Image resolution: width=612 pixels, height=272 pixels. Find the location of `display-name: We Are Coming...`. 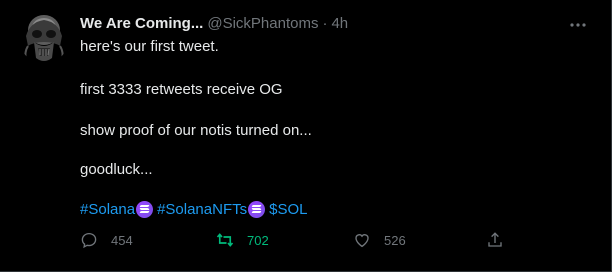

display-name: We Are Coming... is located at coordinates (141, 23).